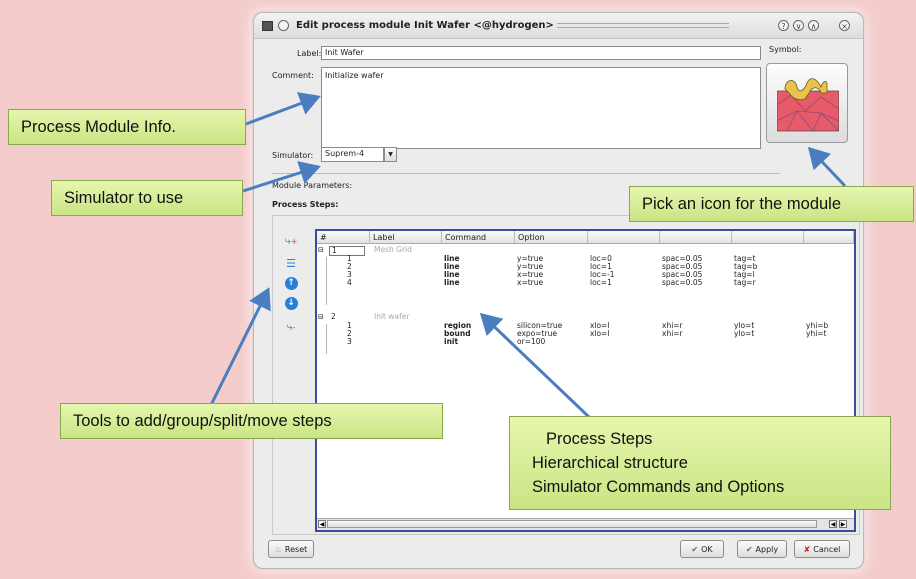 Image resolution: width=916 pixels, height=579 pixels. I want to click on arrow-symbol, so click(827, 167).